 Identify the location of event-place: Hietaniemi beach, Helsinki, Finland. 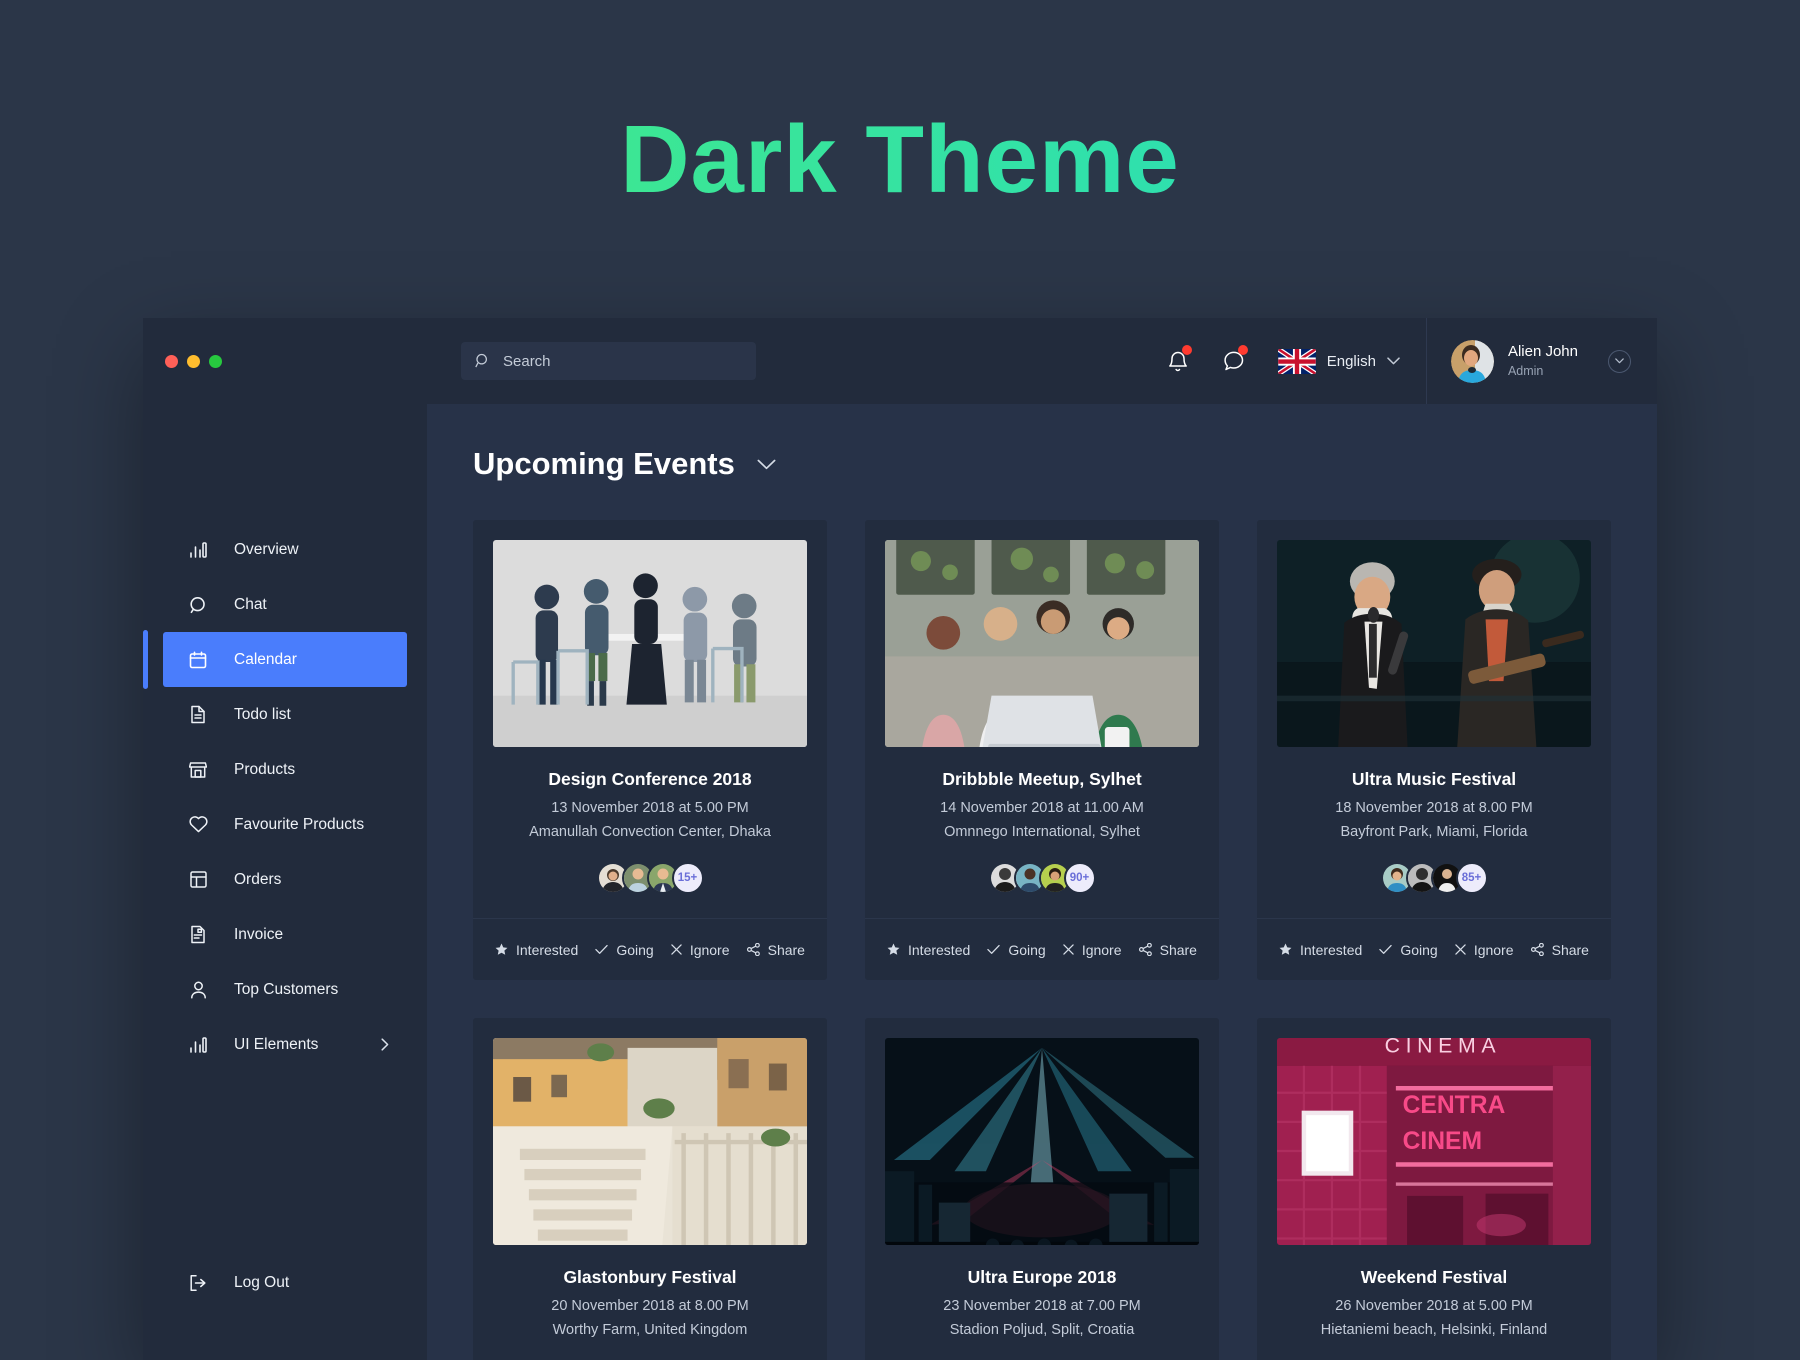
(1434, 1330).